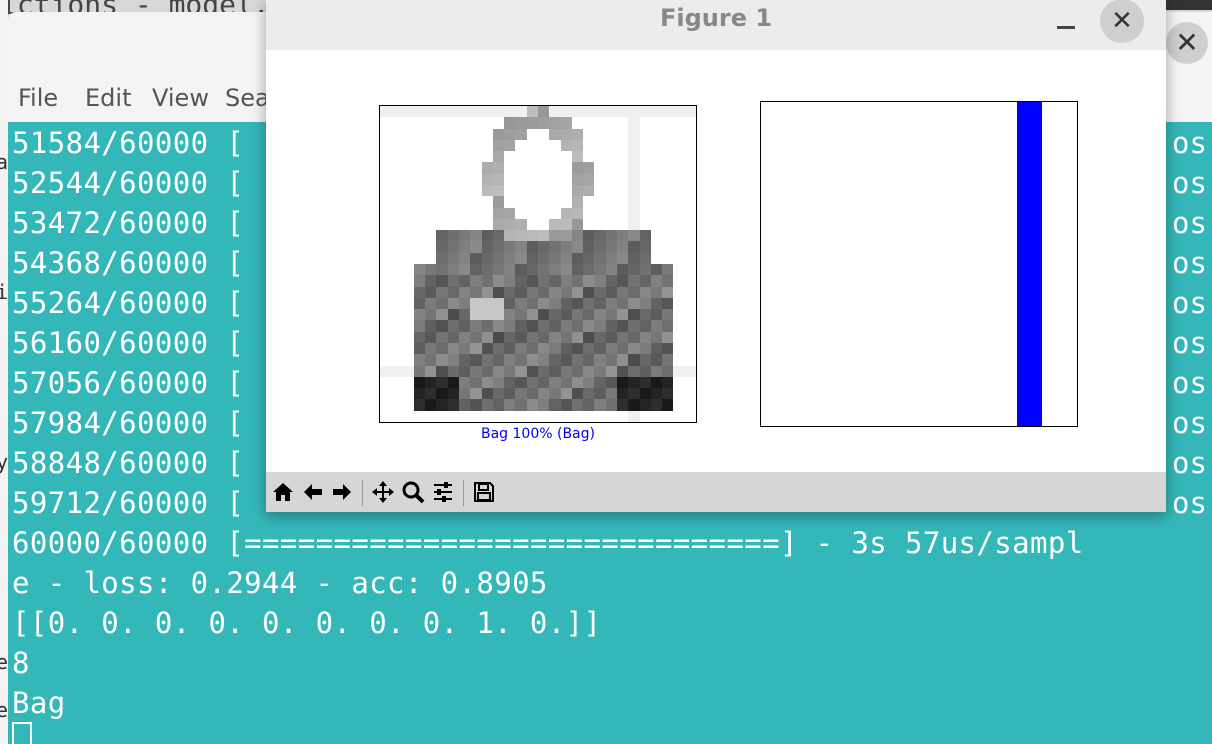  What do you see at coordinates (1189, 5) in the screenshot?
I see `window-corner` at bounding box center [1189, 5].